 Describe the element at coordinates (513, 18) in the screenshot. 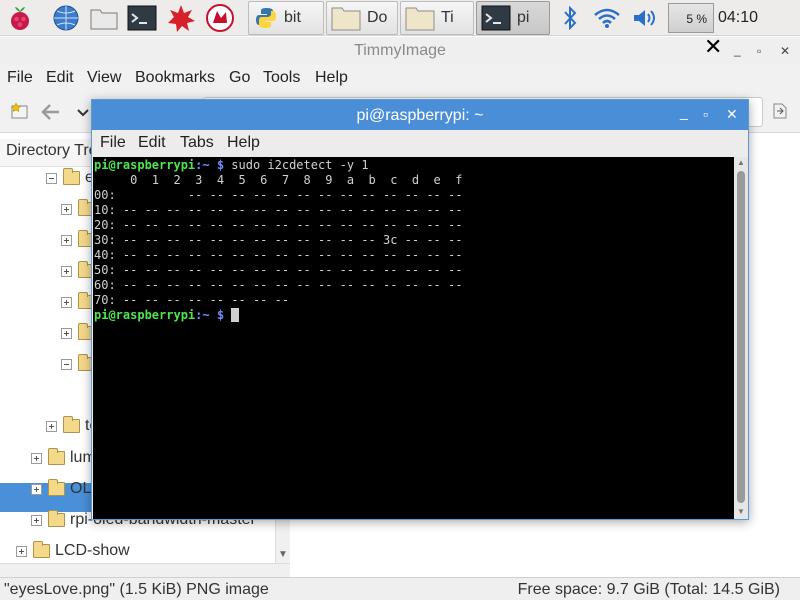

I see `task-button-pi: pi` at that location.